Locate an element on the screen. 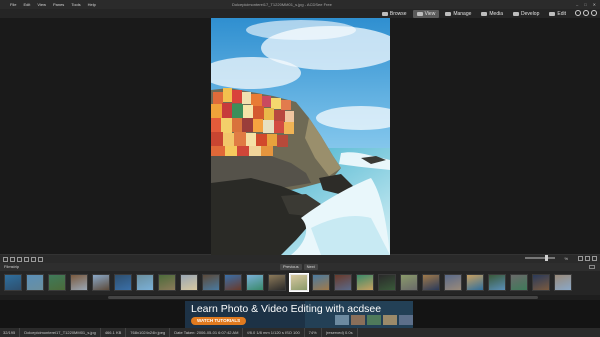 This screenshot has height=337, width=600. zoom-label: % is located at coordinates (566, 258).